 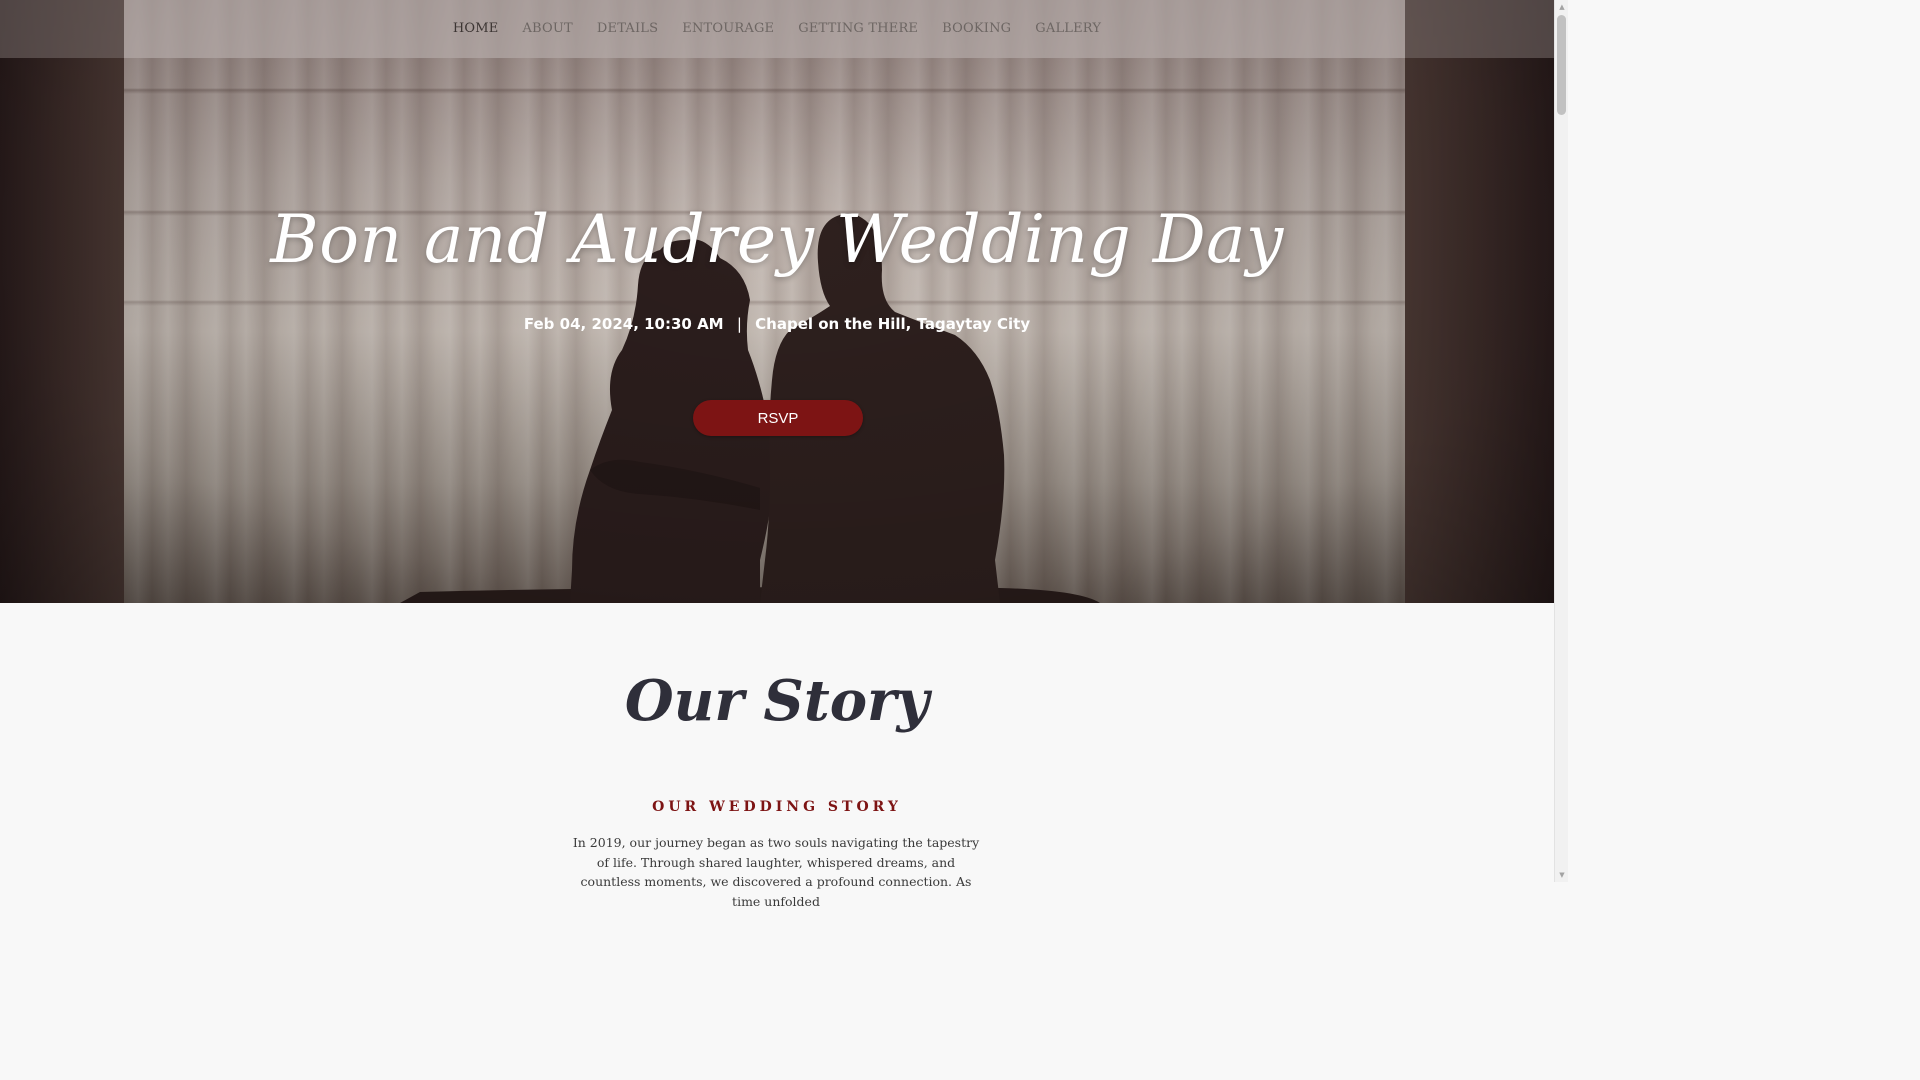 I want to click on story-heading: OUR WEDDING STORY, so click(x=777, y=807).